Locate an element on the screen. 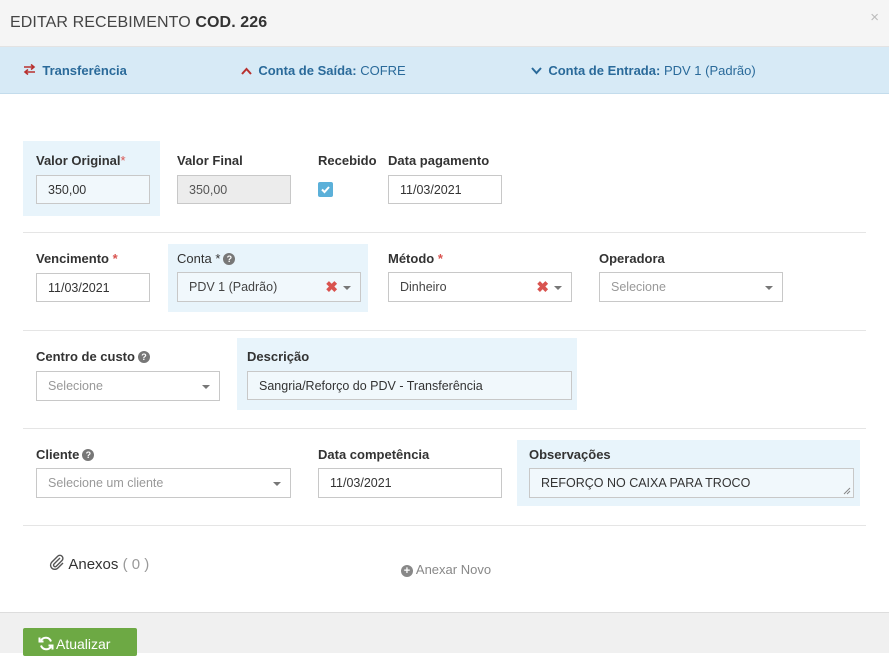 The height and width of the screenshot is (656, 889). anexos-section: Anexos ( 0 ) is located at coordinates (99, 563).